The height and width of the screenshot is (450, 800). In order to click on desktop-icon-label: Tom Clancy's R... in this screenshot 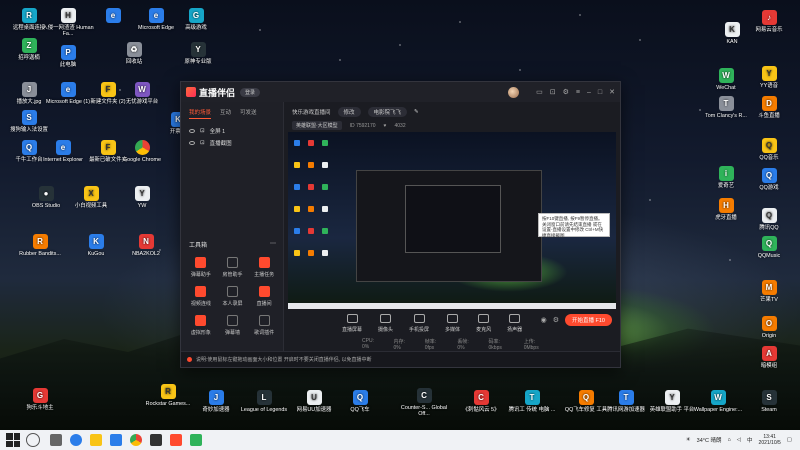, I will do `click(726, 116)`.